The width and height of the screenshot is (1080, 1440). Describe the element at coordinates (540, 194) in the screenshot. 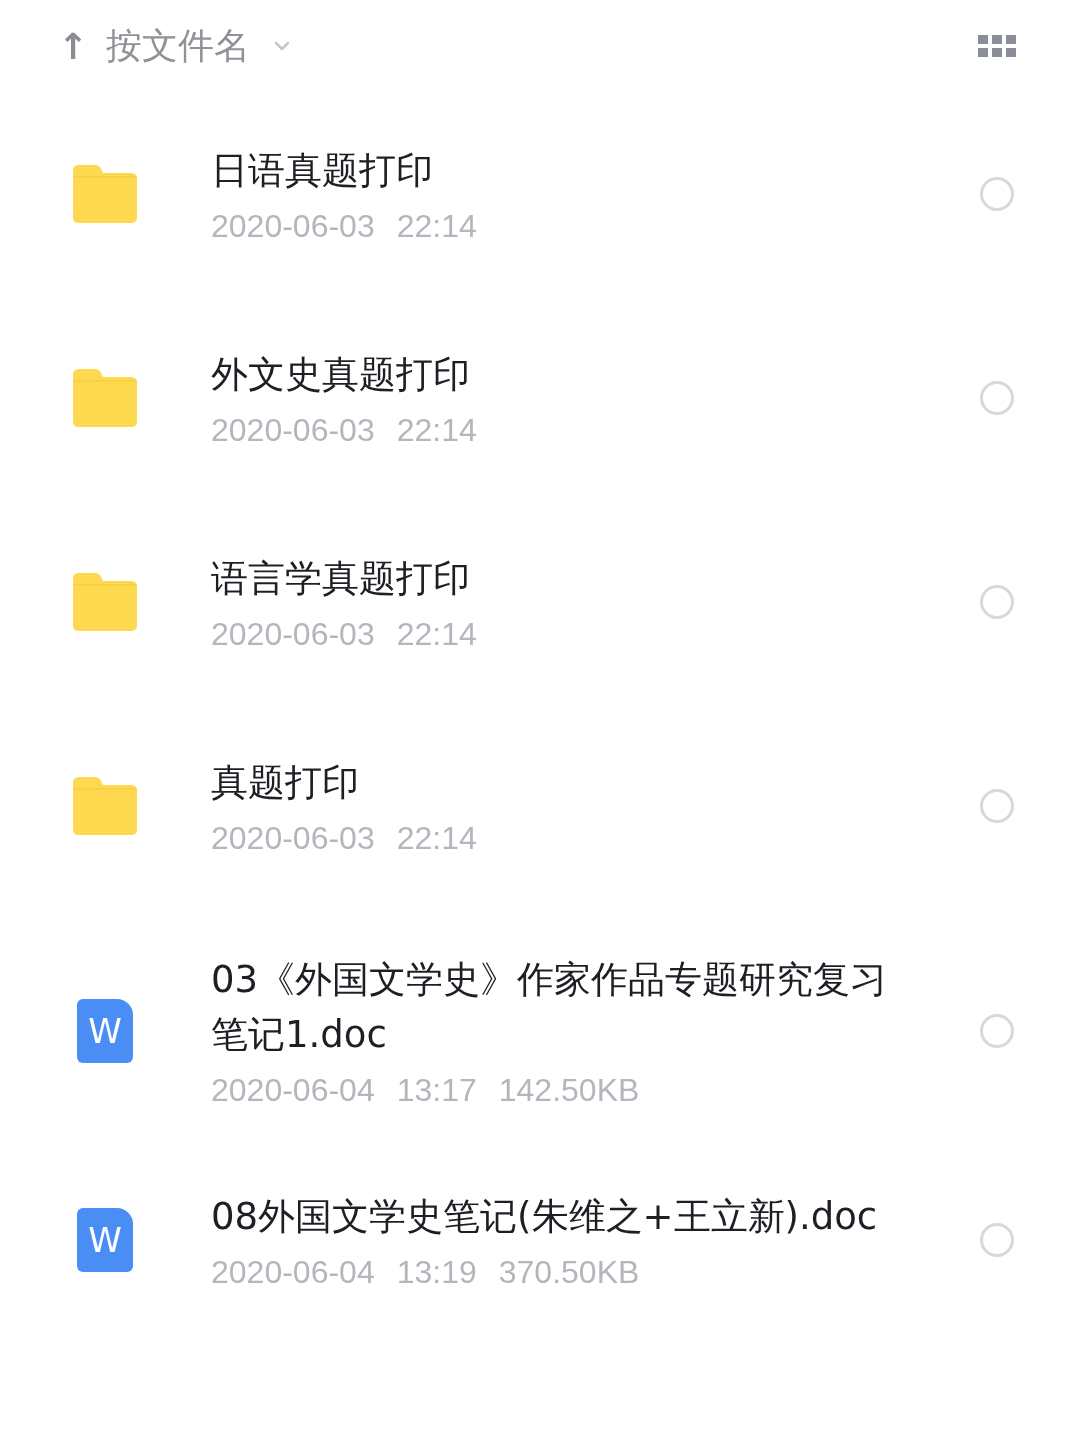

I see `file-row: 日语真题打印 2020-06-03 22:14` at that location.